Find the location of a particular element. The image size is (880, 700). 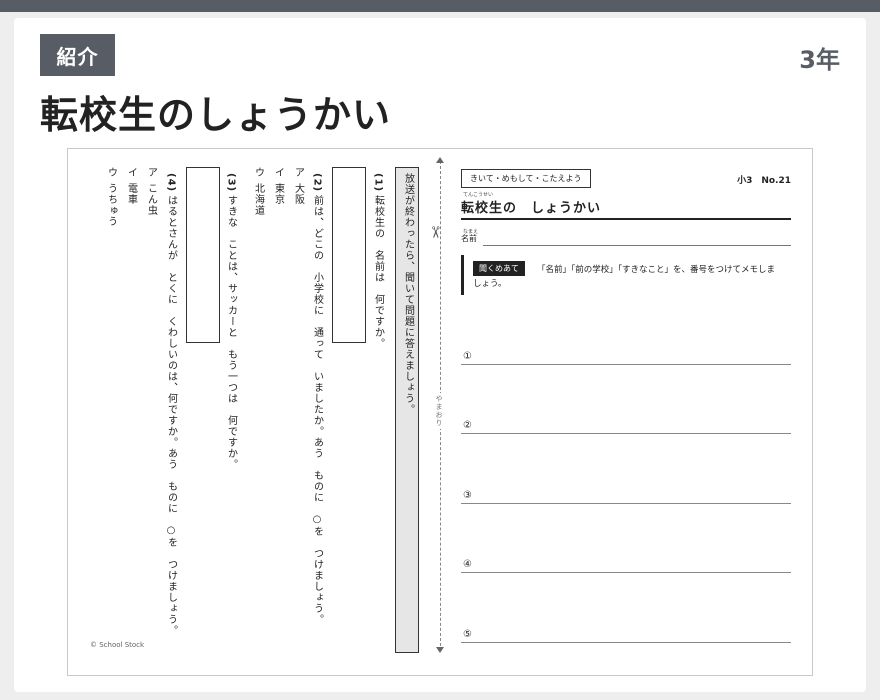

copyright: © School Stock is located at coordinates (117, 645).